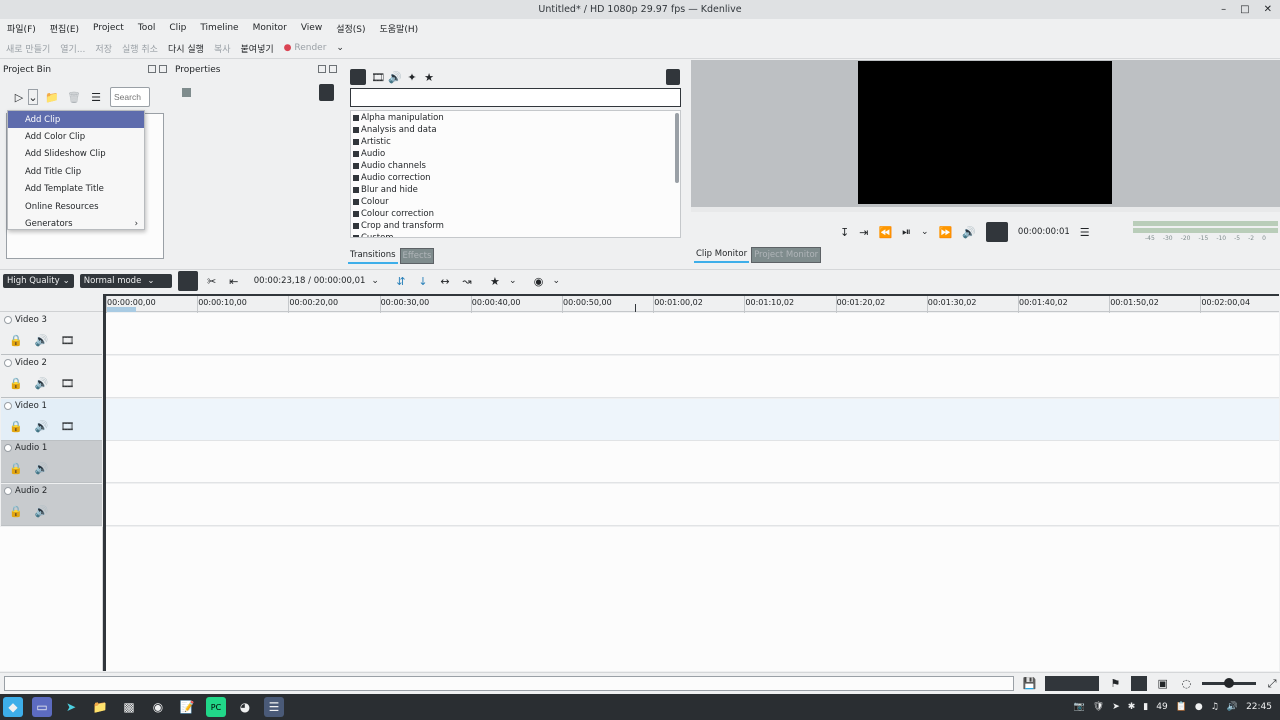 The width and height of the screenshot is (1280, 720). What do you see at coordinates (1132, 707) in the screenshot?
I see `bluetooth-icon: ✱` at bounding box center [1132, 707].